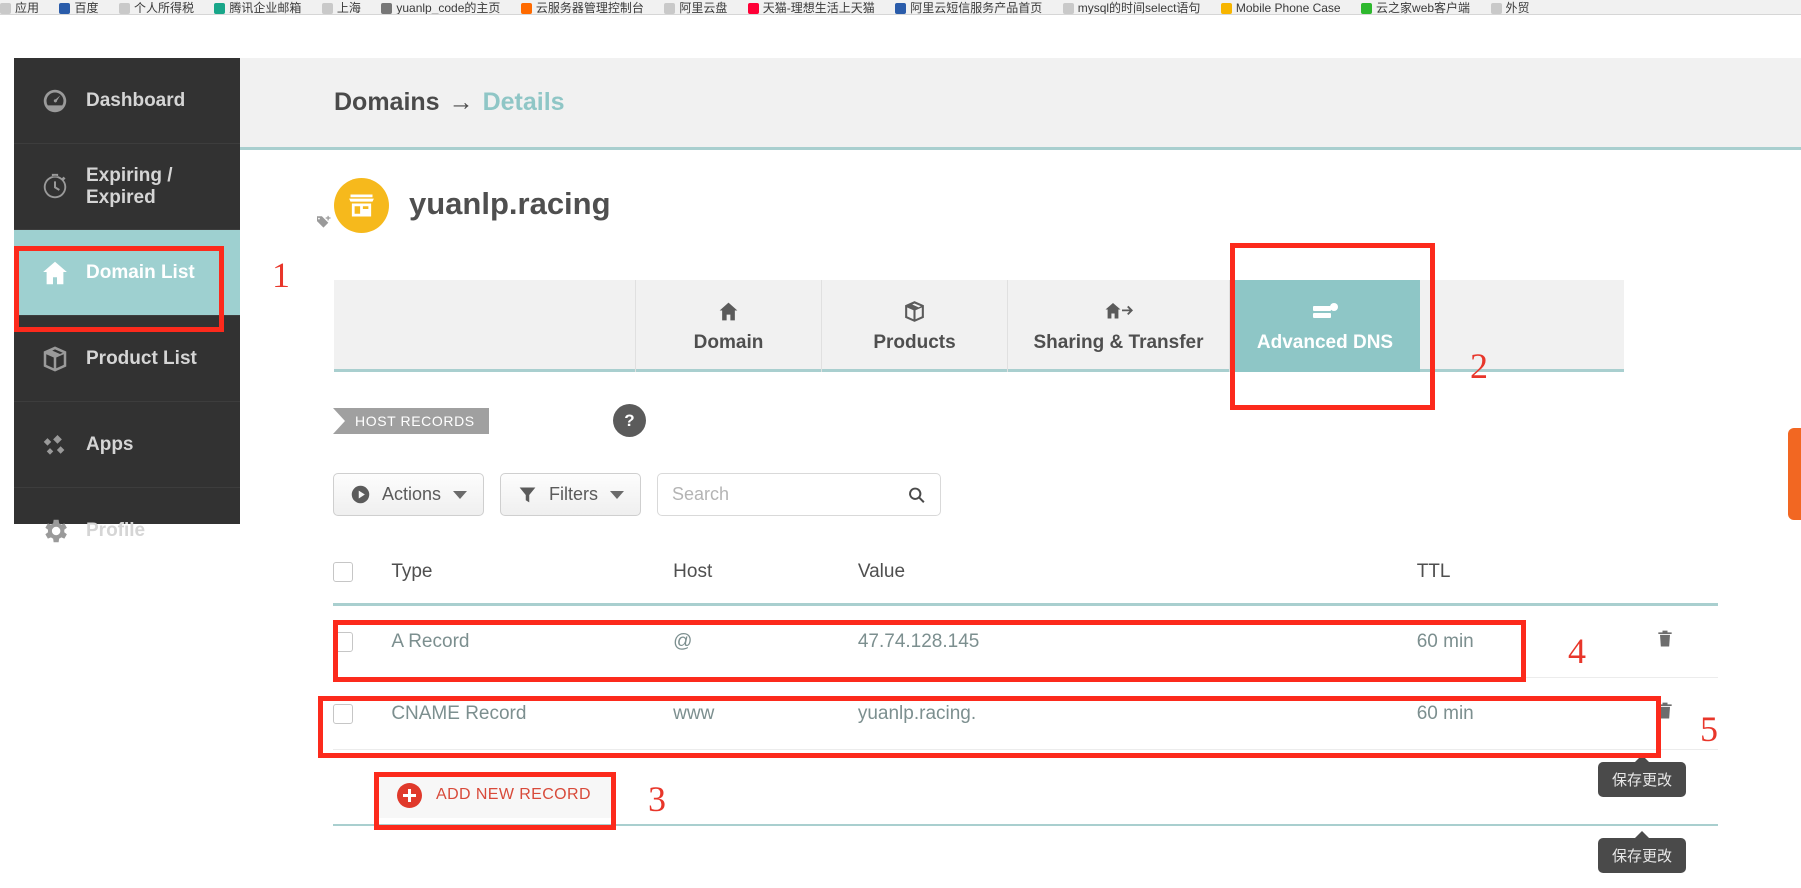  Describe the element at coordinates (1280, 7) in the screenshot. I see `bookmark-item: Mobile Phone Case` at that location.